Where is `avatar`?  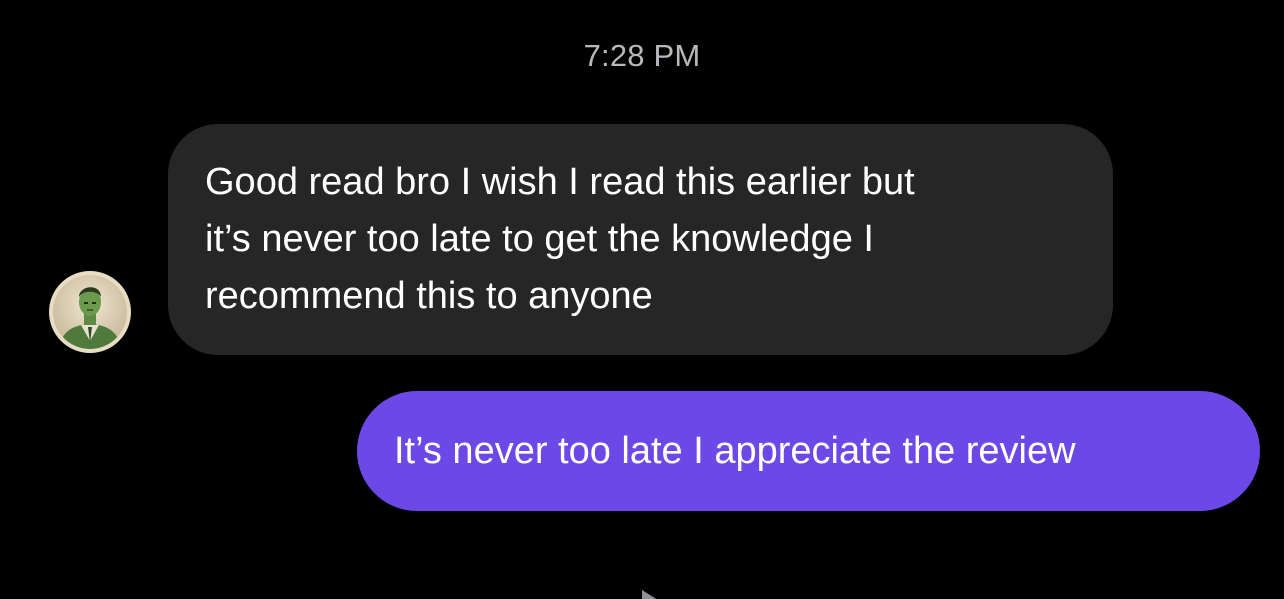 avatar is located at coordinates (90, 312).